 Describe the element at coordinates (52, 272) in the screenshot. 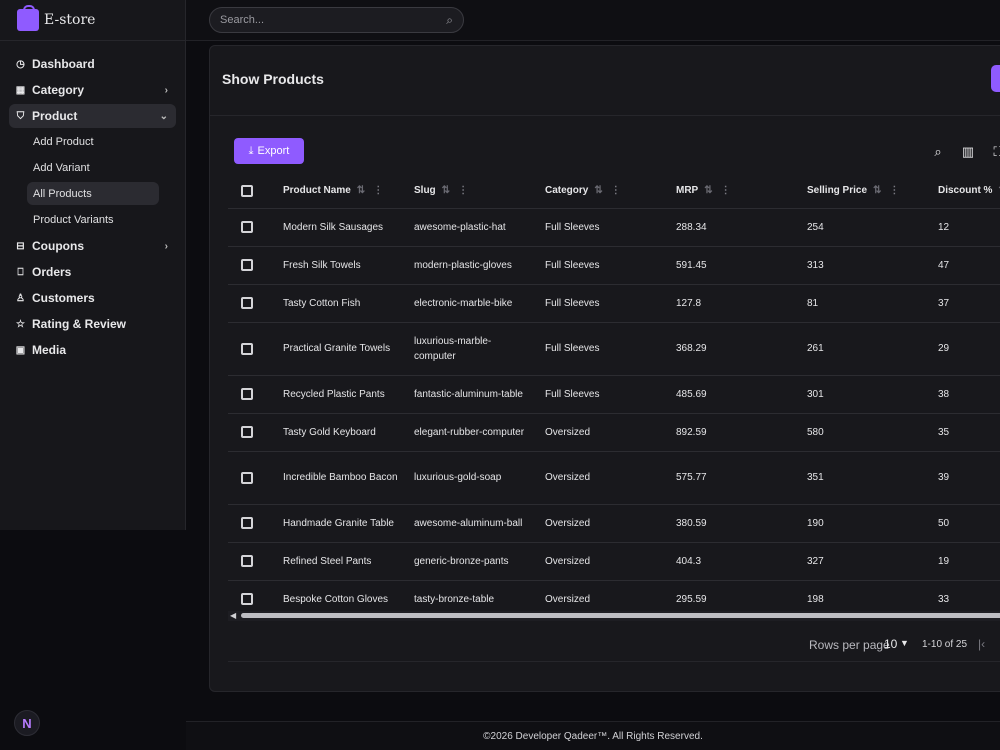

I see `sidebar-item-label: Orders` at that location.